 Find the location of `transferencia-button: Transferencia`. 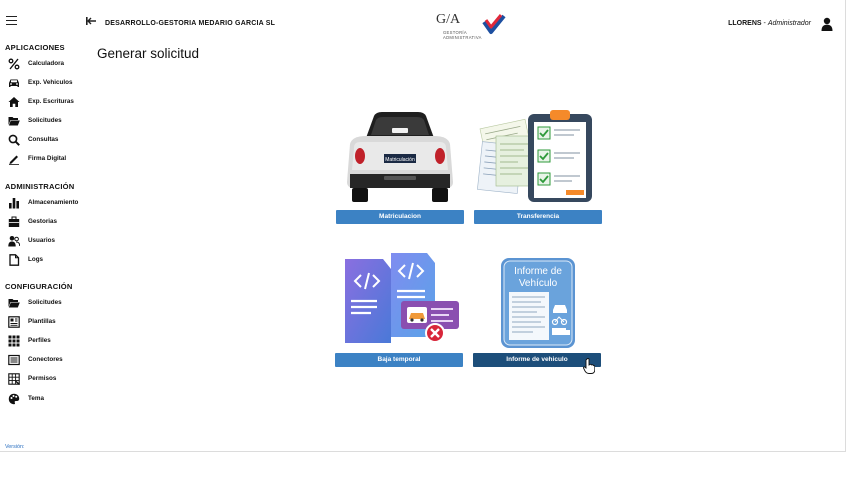

transferencia-button: Transferencia is located at coordinates (538, 217).